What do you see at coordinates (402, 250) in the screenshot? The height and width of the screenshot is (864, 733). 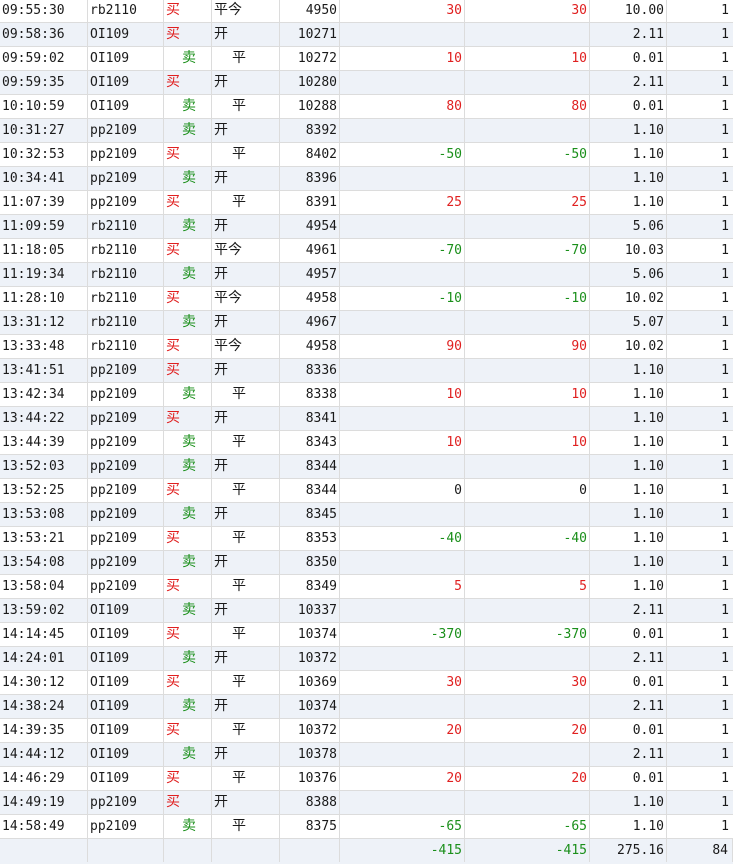 I see `close-pnl-cell: -70` at bounding box center [402, 250].